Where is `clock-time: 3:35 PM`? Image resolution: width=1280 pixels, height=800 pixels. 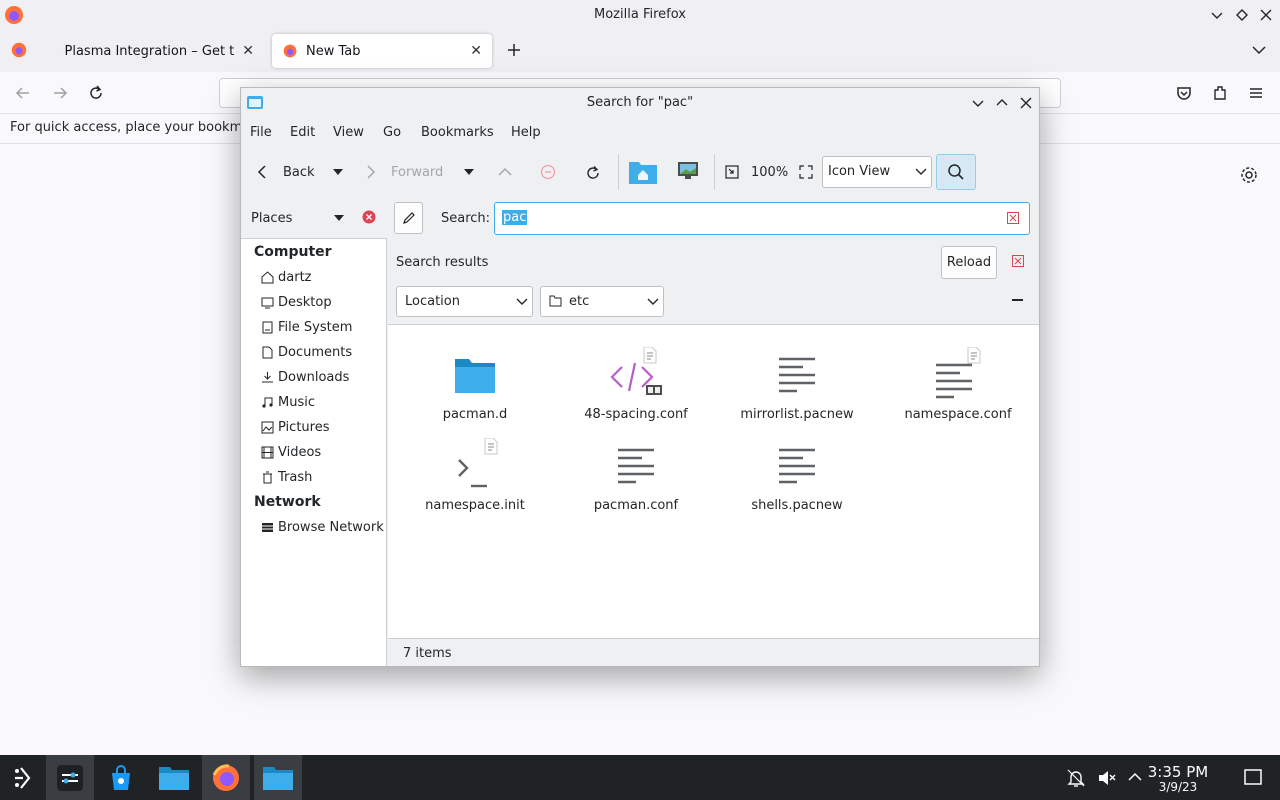 clock-time: 3:35 PM is located at coordinates (1178, 772).